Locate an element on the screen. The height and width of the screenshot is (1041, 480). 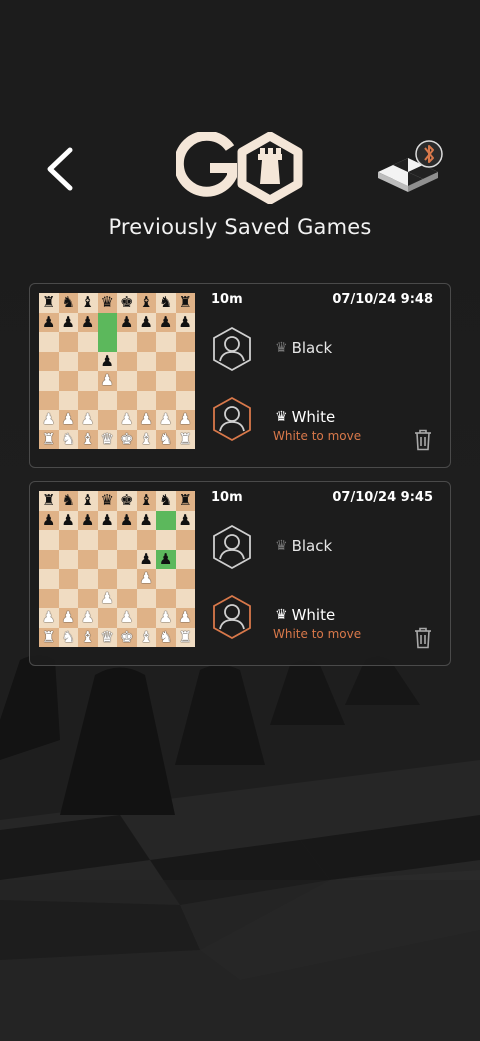
chessboard-bluetooth-button is located at coordinates (410, 167).